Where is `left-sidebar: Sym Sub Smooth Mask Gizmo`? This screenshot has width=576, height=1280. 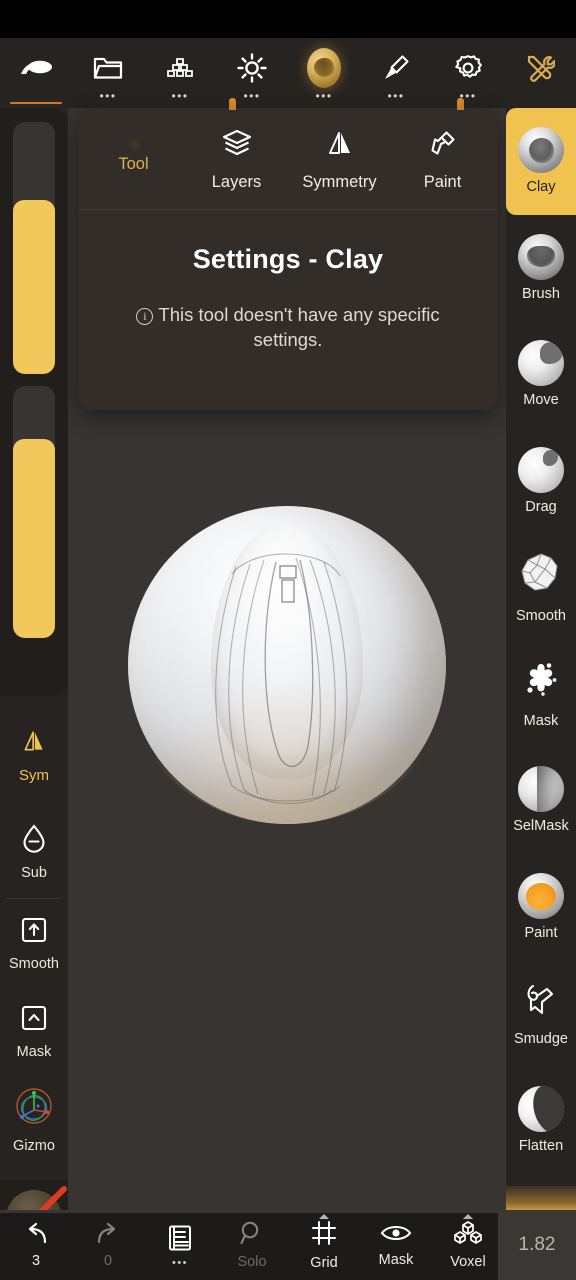
left-sidebar: Sym Sub Smooth Mask Gizmo is located at coordinates (34, 659).